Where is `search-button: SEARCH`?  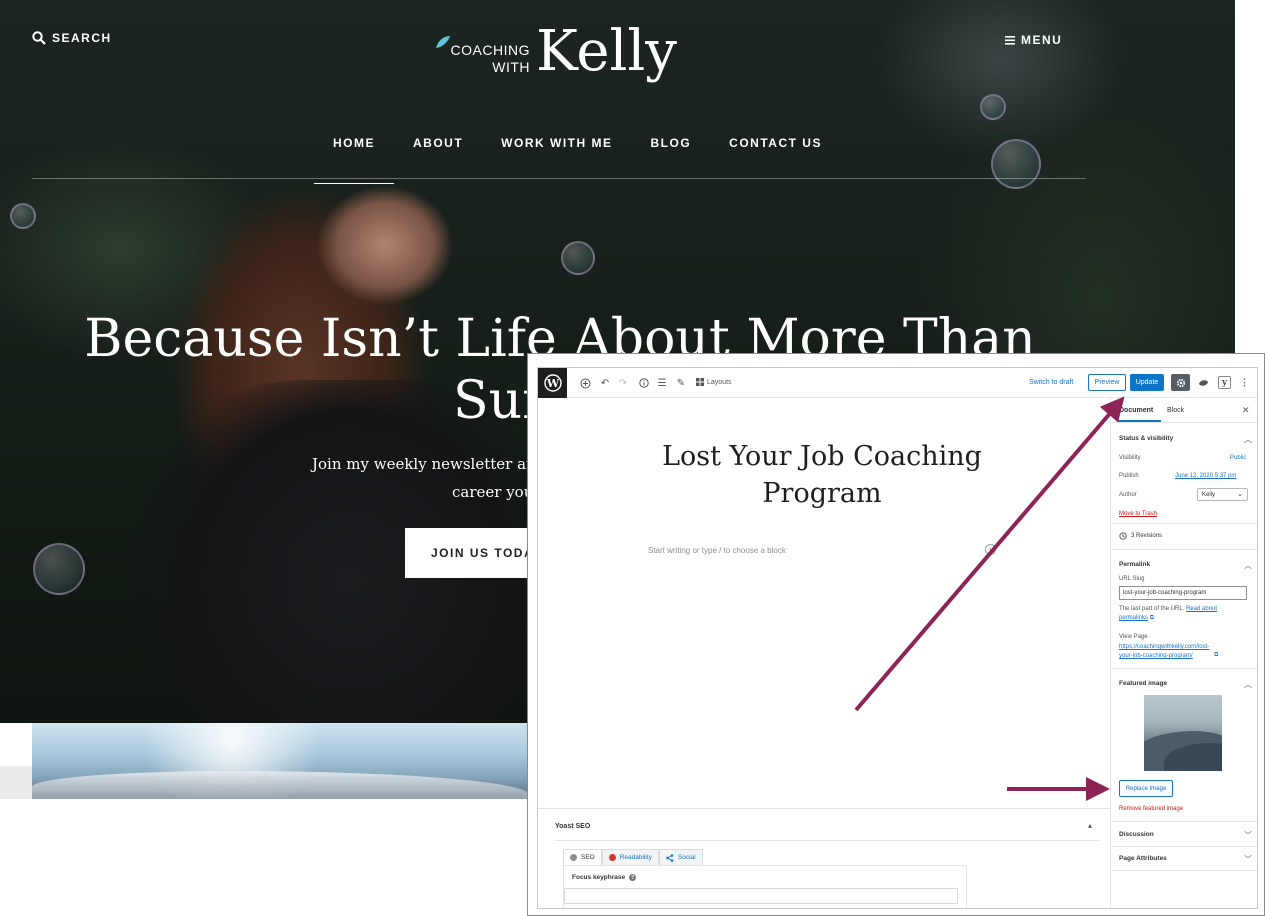
search-button: SEARCH is located at coordinates (72, 38).